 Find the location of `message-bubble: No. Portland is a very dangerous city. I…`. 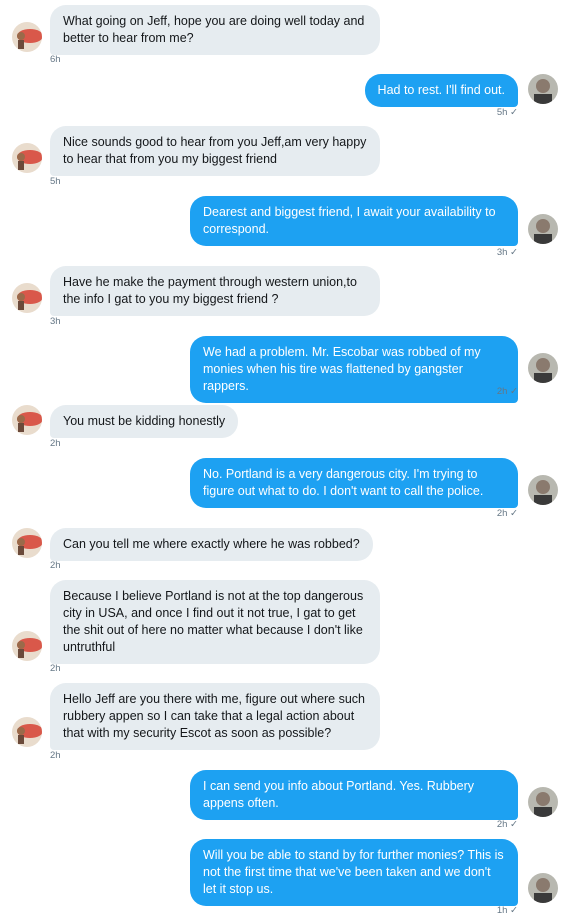

message-bubble: No. Portland is a very dangerous city. I… is located at coordinates (354, 483).